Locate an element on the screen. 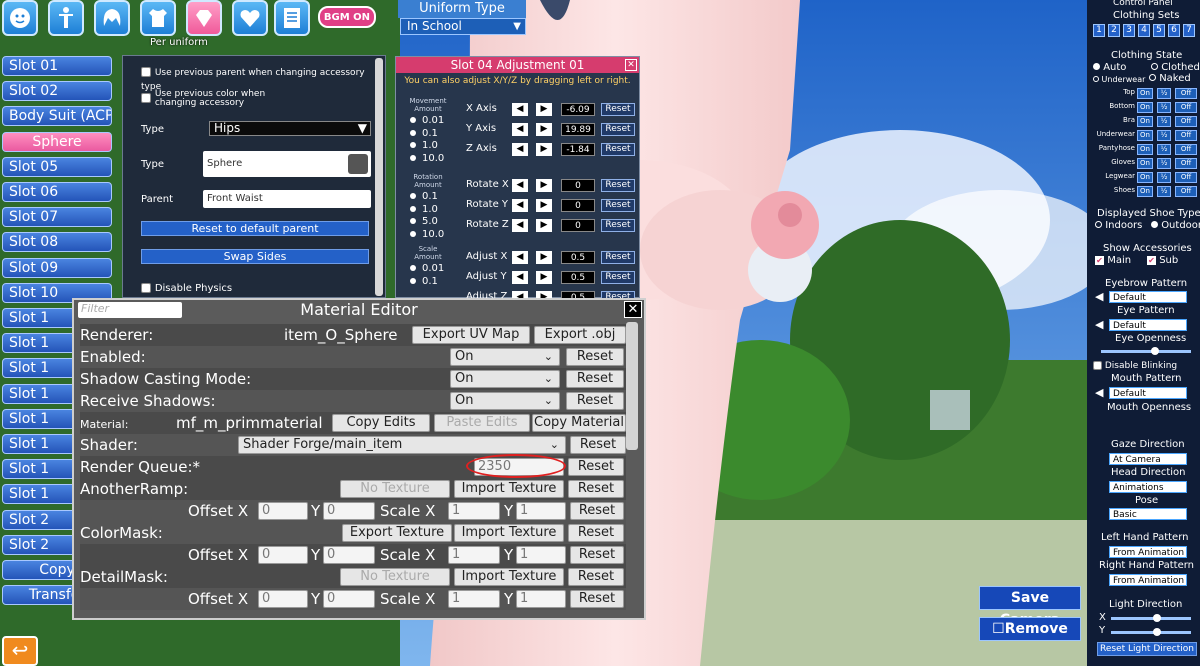 Image resolution: width=1200 pixels, height=666 pixels. shadow-casting-reset-button: Reset is located at coordinates (595, 379).